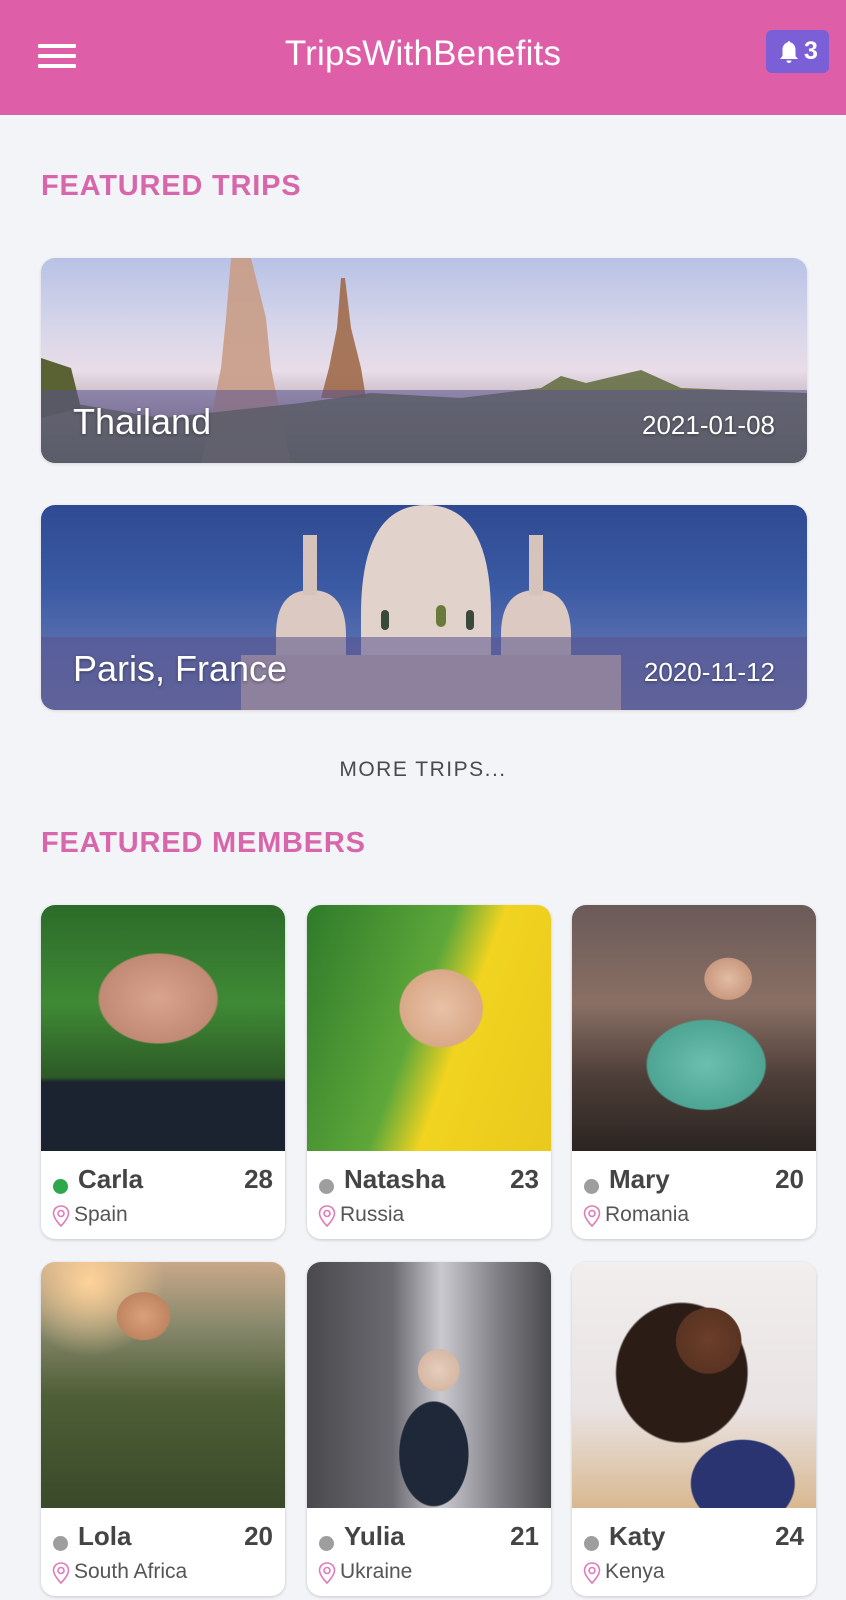  I want to click on app-bar: TripsWithBenefits 3, so click(423, 57).